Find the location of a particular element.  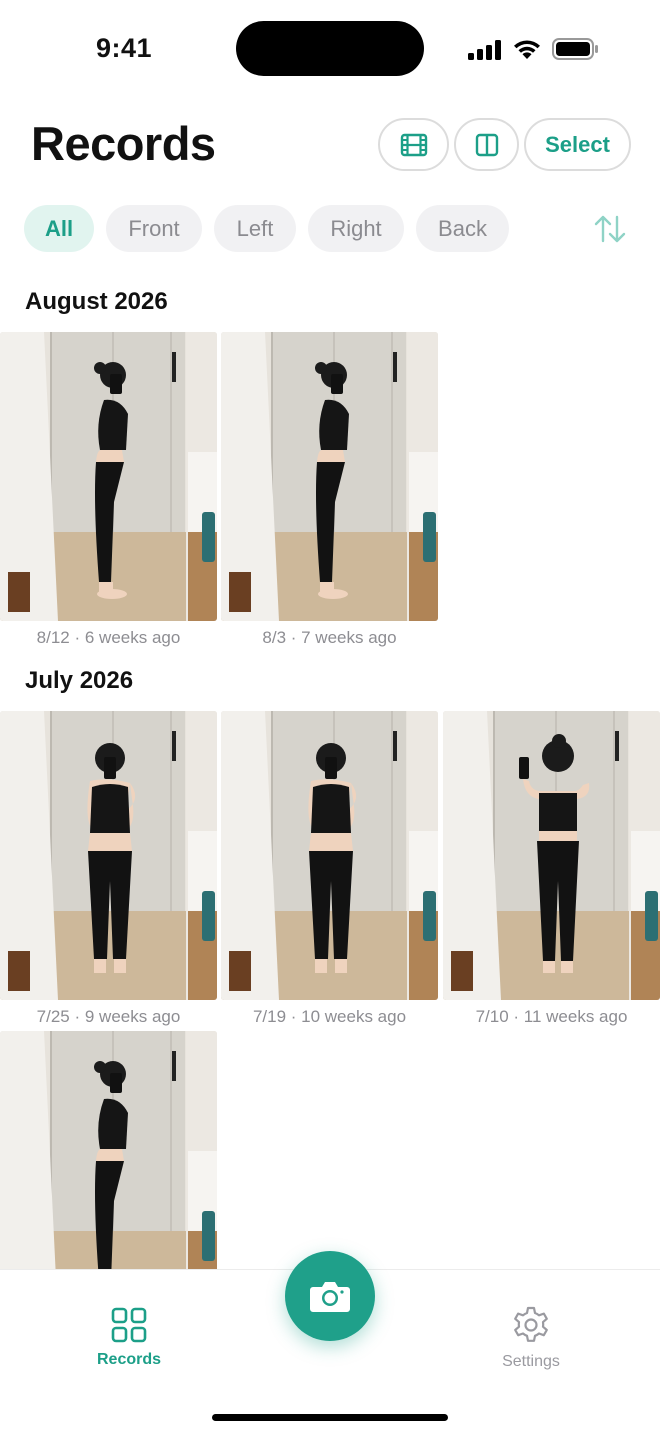

filter-chip-back: Back is located at coordinates (462, 228).